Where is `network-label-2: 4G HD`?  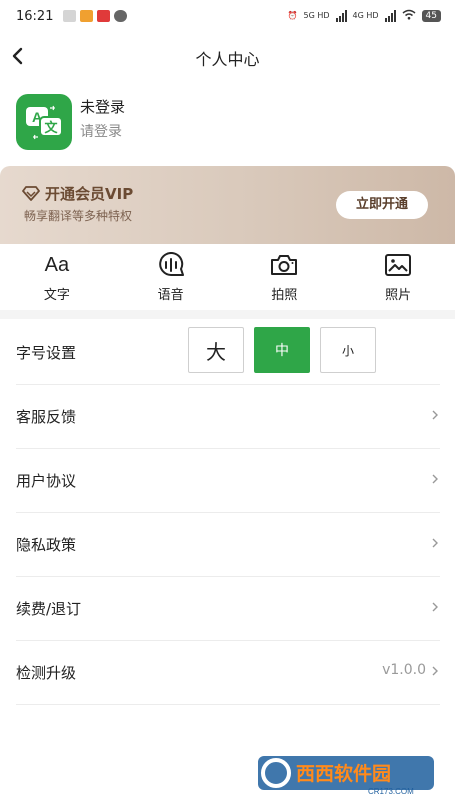
network-label-2: 4G HD is located at coordinates (365, 15).